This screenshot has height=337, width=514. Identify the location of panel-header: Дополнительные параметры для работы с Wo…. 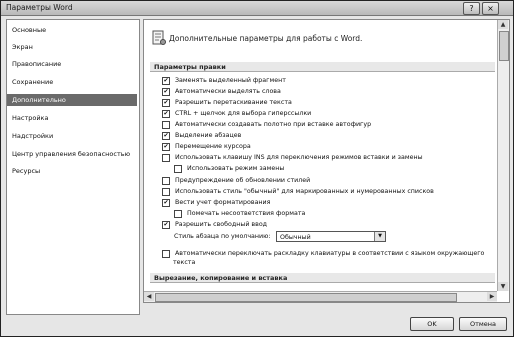
(320, 38).